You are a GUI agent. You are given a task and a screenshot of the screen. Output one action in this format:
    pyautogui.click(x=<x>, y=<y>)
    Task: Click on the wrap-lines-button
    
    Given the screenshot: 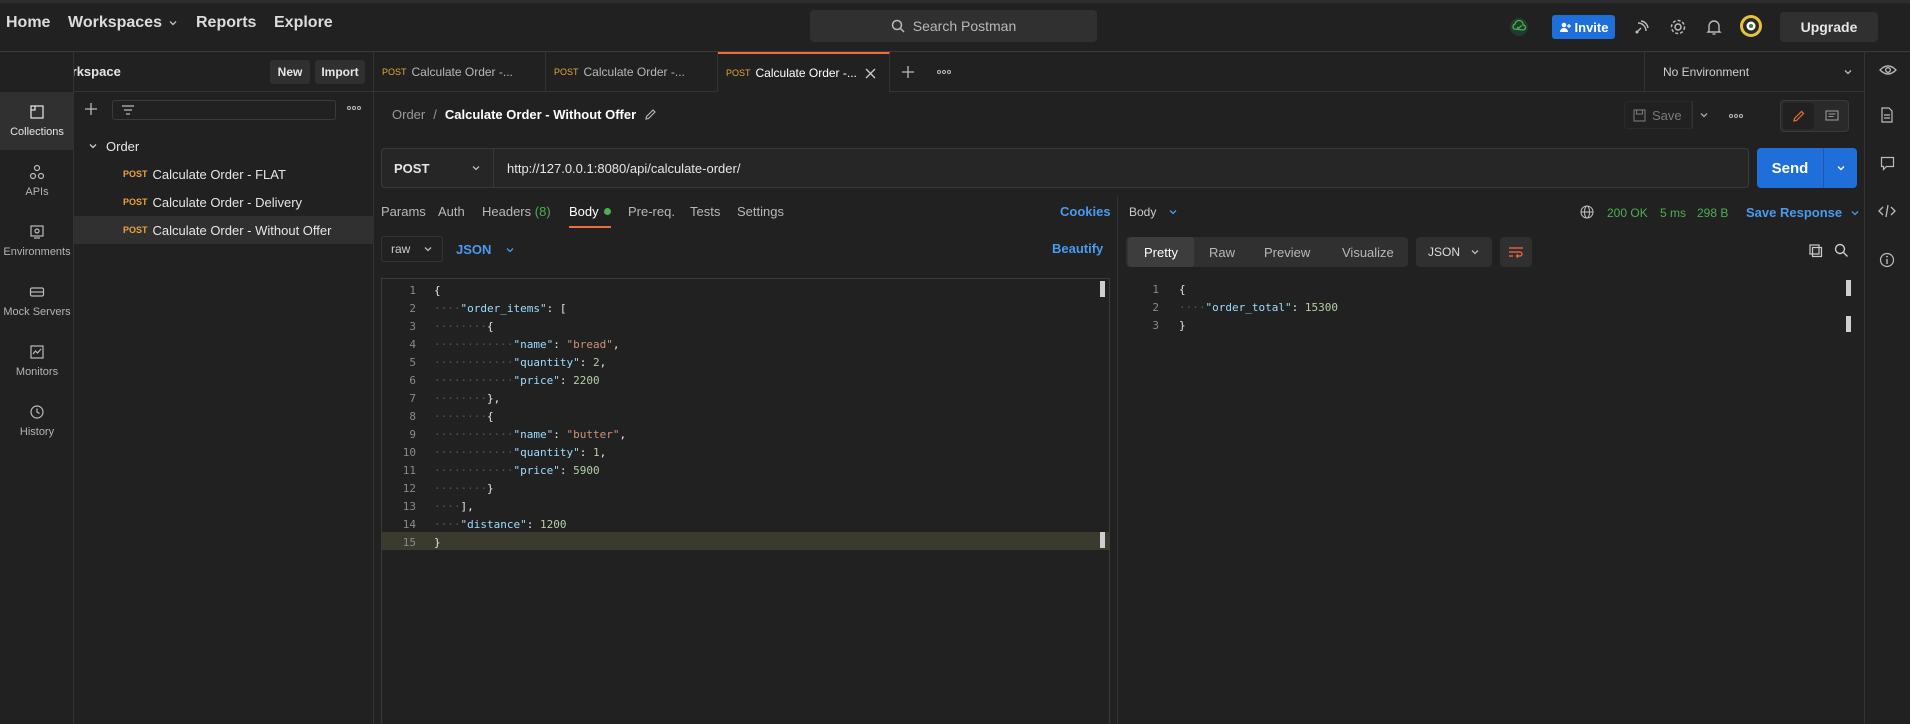 What is the action you would take?
    pyautogui.click(x=1516, y=252)
    